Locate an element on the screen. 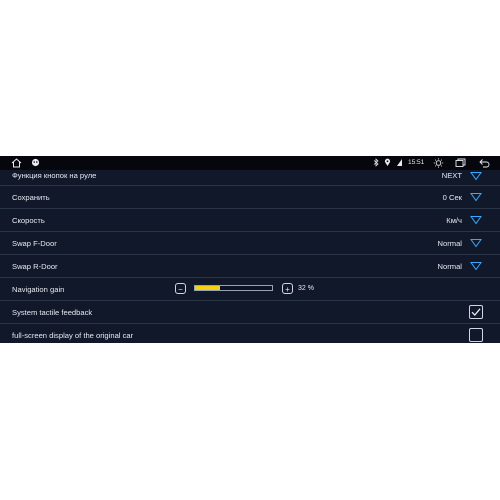 The image size is (500, 500). status-bar: 15:51 is located at coordinates (250, 163).